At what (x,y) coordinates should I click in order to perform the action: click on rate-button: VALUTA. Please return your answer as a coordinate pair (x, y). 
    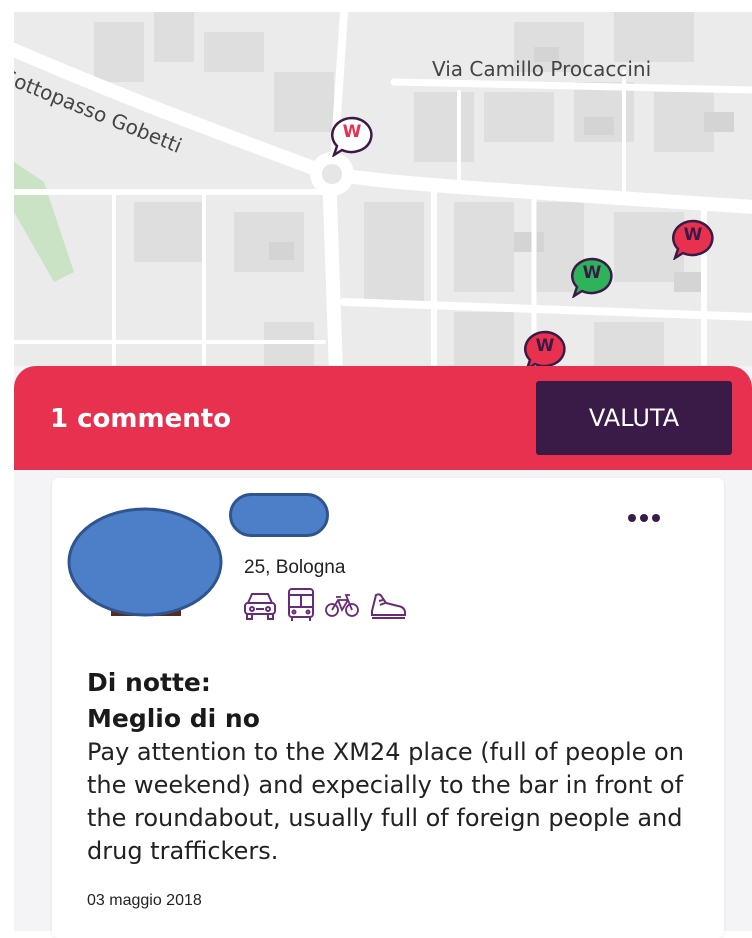
    Looking at the image, I should click on (634, 418).